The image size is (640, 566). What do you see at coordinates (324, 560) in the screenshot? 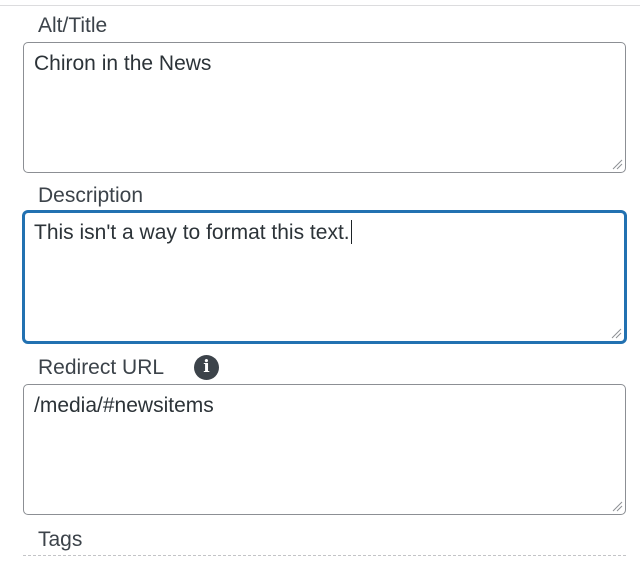
I see `tags-field` at bounding box center [324, 560].